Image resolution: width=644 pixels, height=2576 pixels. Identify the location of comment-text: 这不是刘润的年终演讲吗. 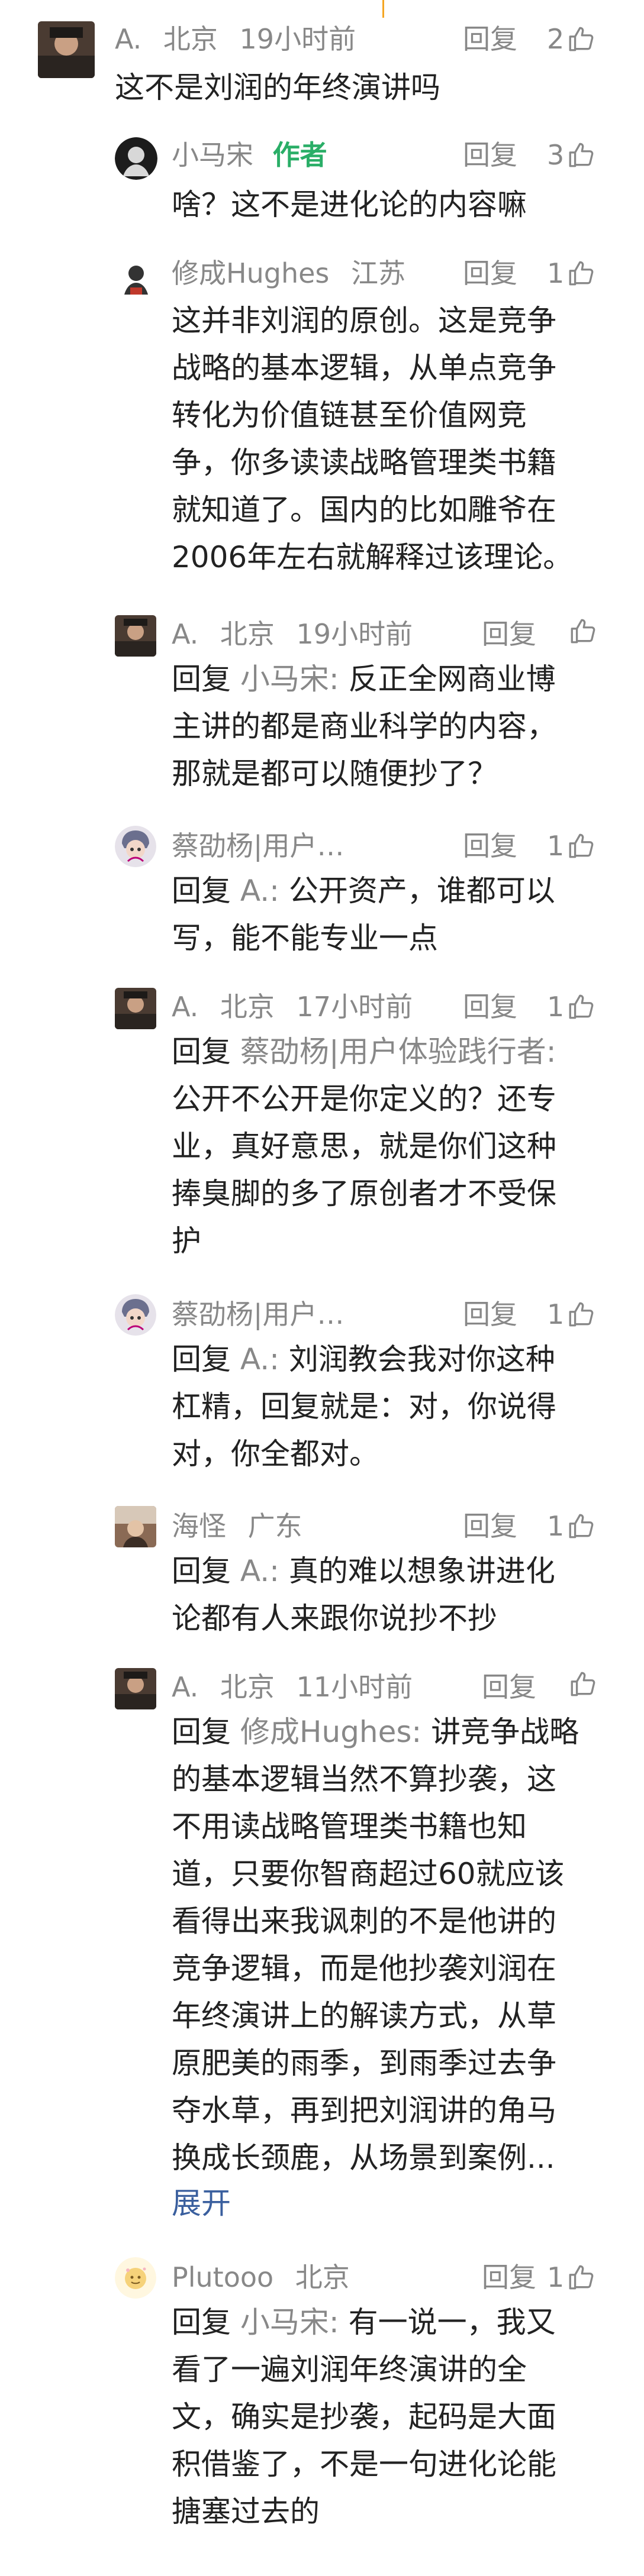
(277, 87).